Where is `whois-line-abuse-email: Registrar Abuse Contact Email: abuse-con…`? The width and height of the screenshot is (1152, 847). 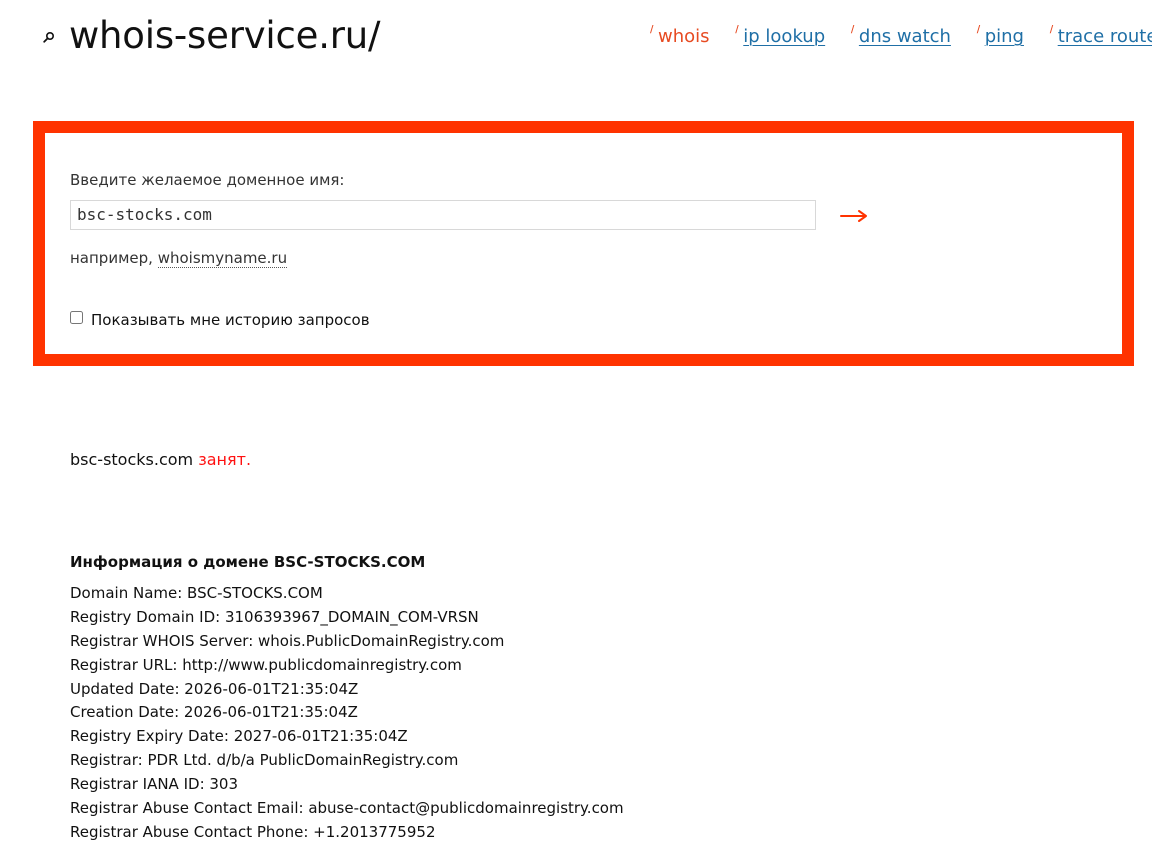 whois-line-abuse-email: Registrar Abuse Contact Email: abuse-con… is located at coordinates (347, 808).